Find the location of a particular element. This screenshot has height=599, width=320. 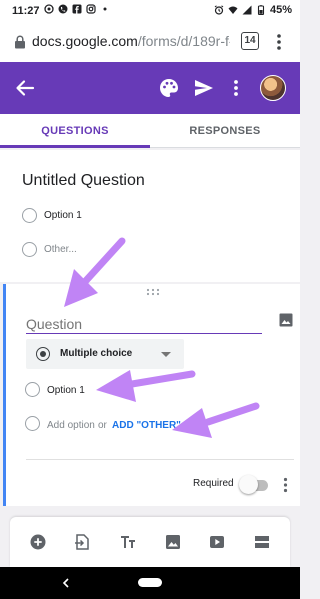

question-type-label: Multiple choice is located at coordinates (96, 353).